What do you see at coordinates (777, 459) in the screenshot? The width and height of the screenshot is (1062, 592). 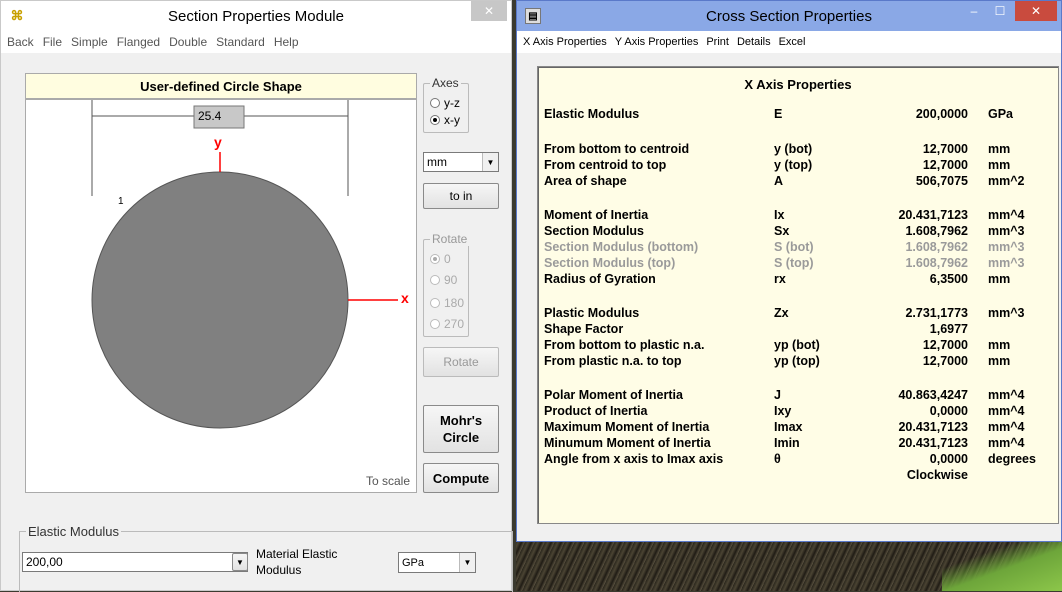 I see `property-symbol: θ` at bounding box center [777, 459].